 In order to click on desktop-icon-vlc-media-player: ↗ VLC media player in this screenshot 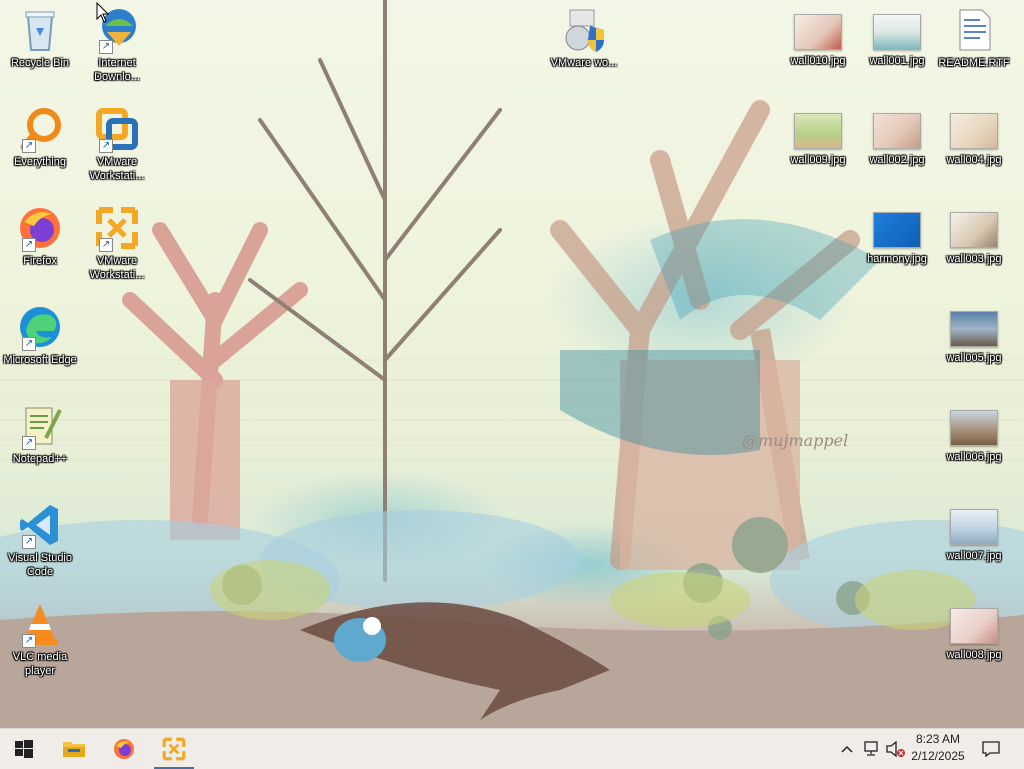, I will do `click(40, 639)`.